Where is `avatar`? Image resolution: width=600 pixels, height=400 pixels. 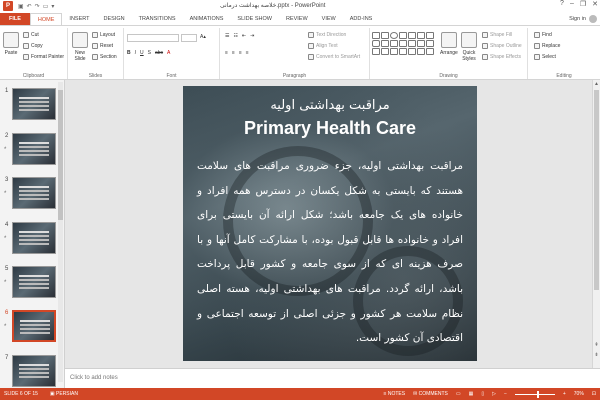 avatar is located at coordinates (593, 19).